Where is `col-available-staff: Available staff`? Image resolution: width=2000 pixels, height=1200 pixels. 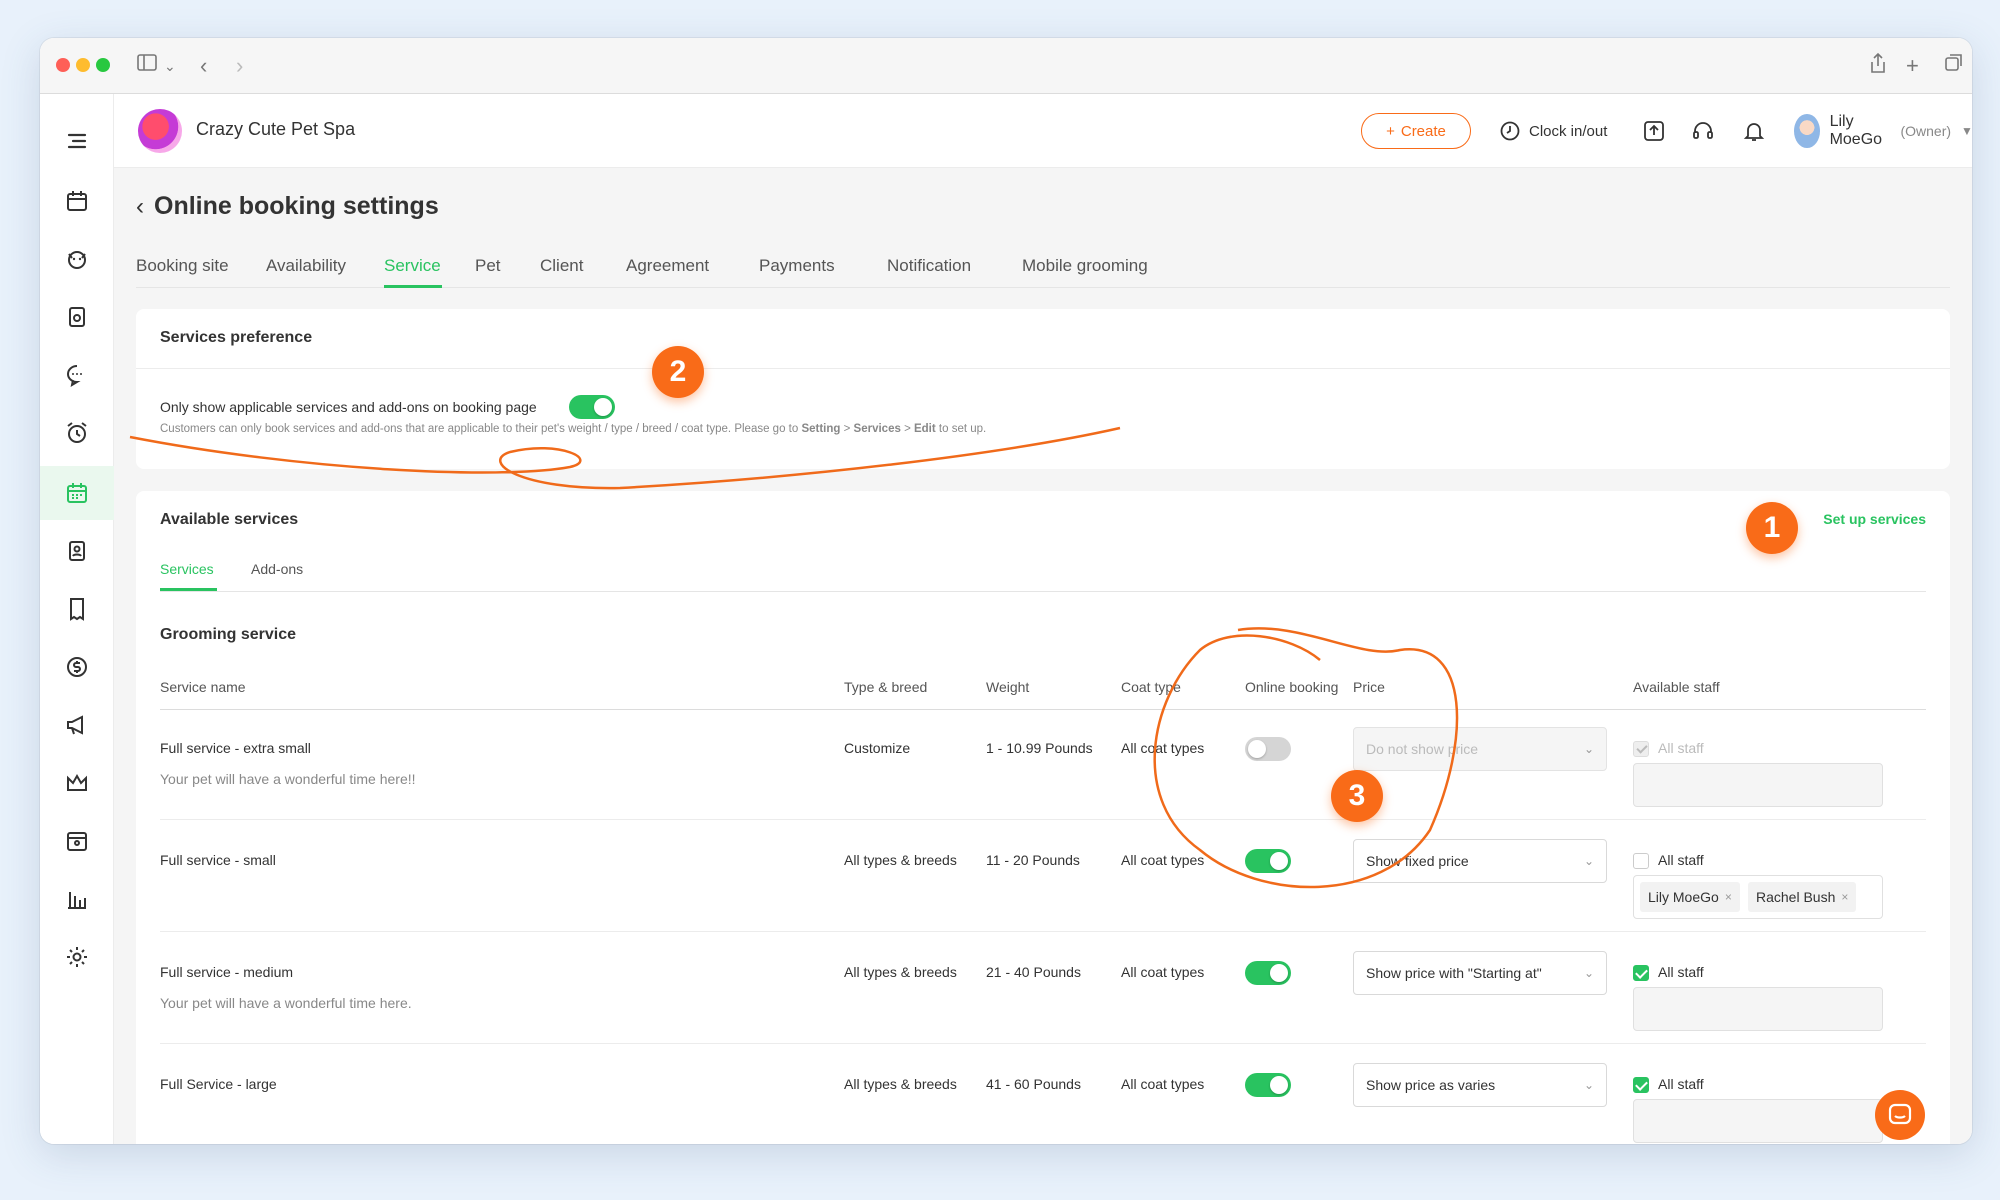 col-available-staff: Available staff is located at coordinates (1676, 687).